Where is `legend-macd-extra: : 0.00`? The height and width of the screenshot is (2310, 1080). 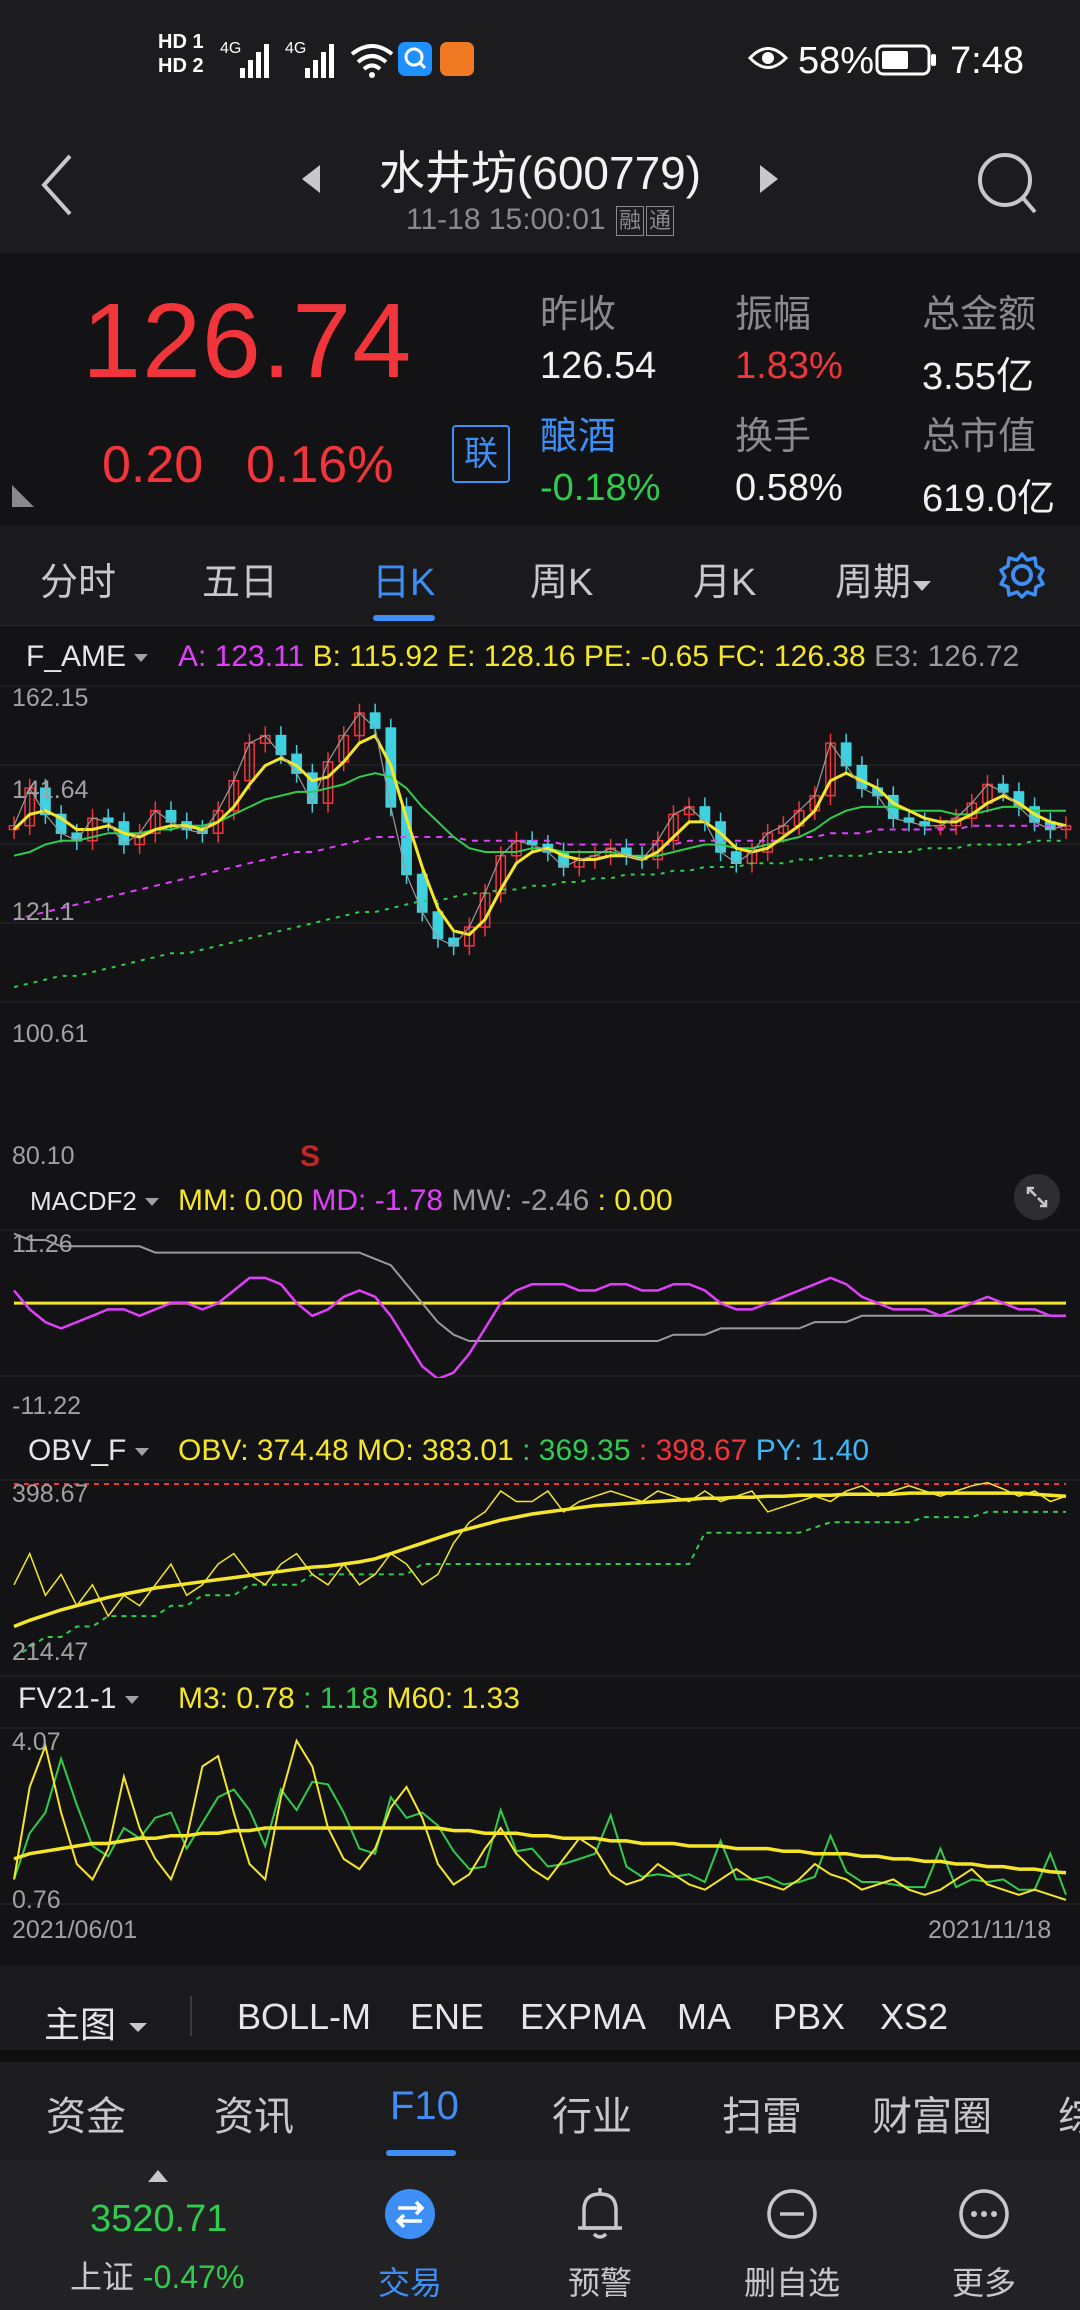 legend-macd-extra: : 0.00 is located at coordinates (635, 1200).